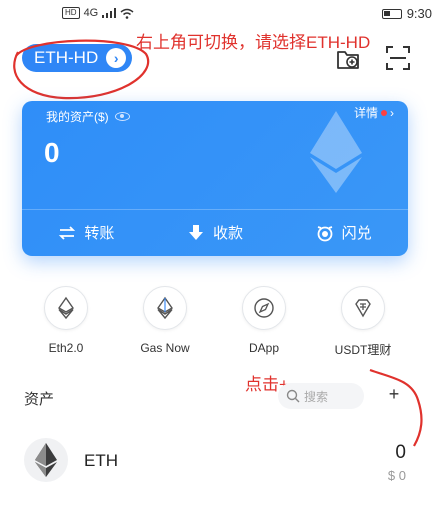 The image size is (448, 527). I want to click on status-bar: HD 4G 9:30, so click(224, 15).